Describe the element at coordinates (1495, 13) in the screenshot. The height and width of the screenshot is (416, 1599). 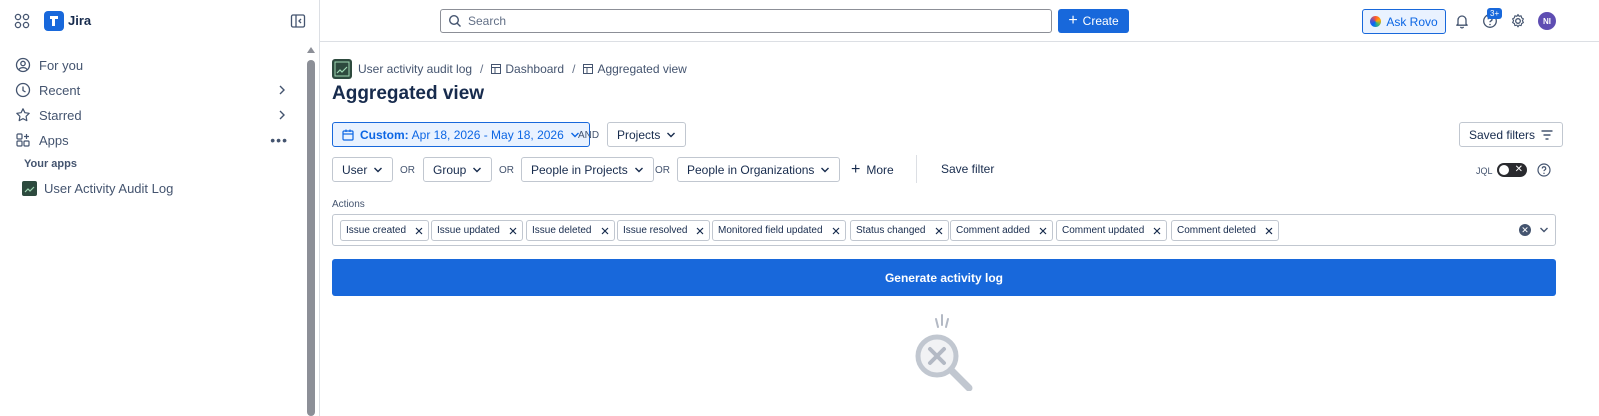
I see `notification-count-badge: 3+` at that location.